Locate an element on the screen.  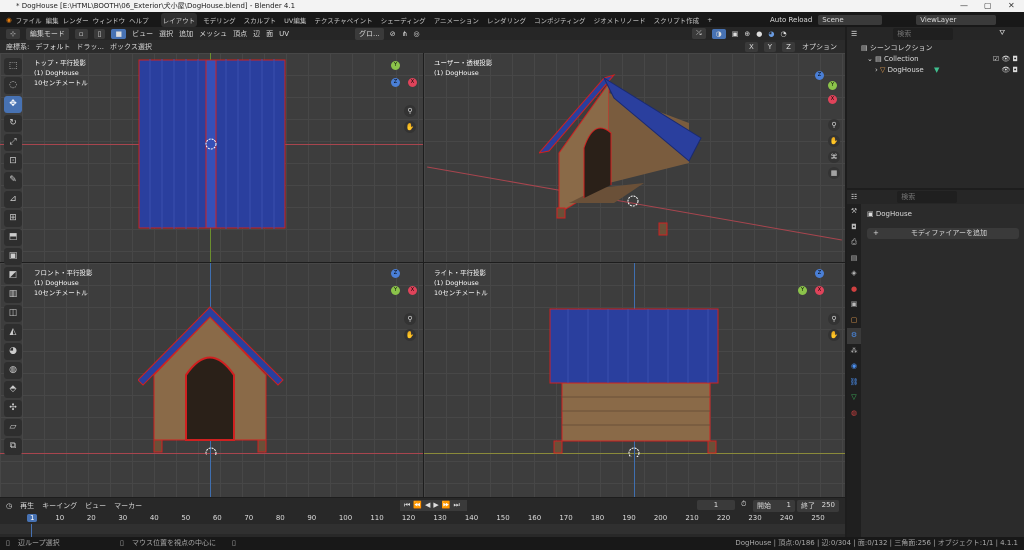
select-tool-icon: ⬚ is located at coordinates (13, 66).